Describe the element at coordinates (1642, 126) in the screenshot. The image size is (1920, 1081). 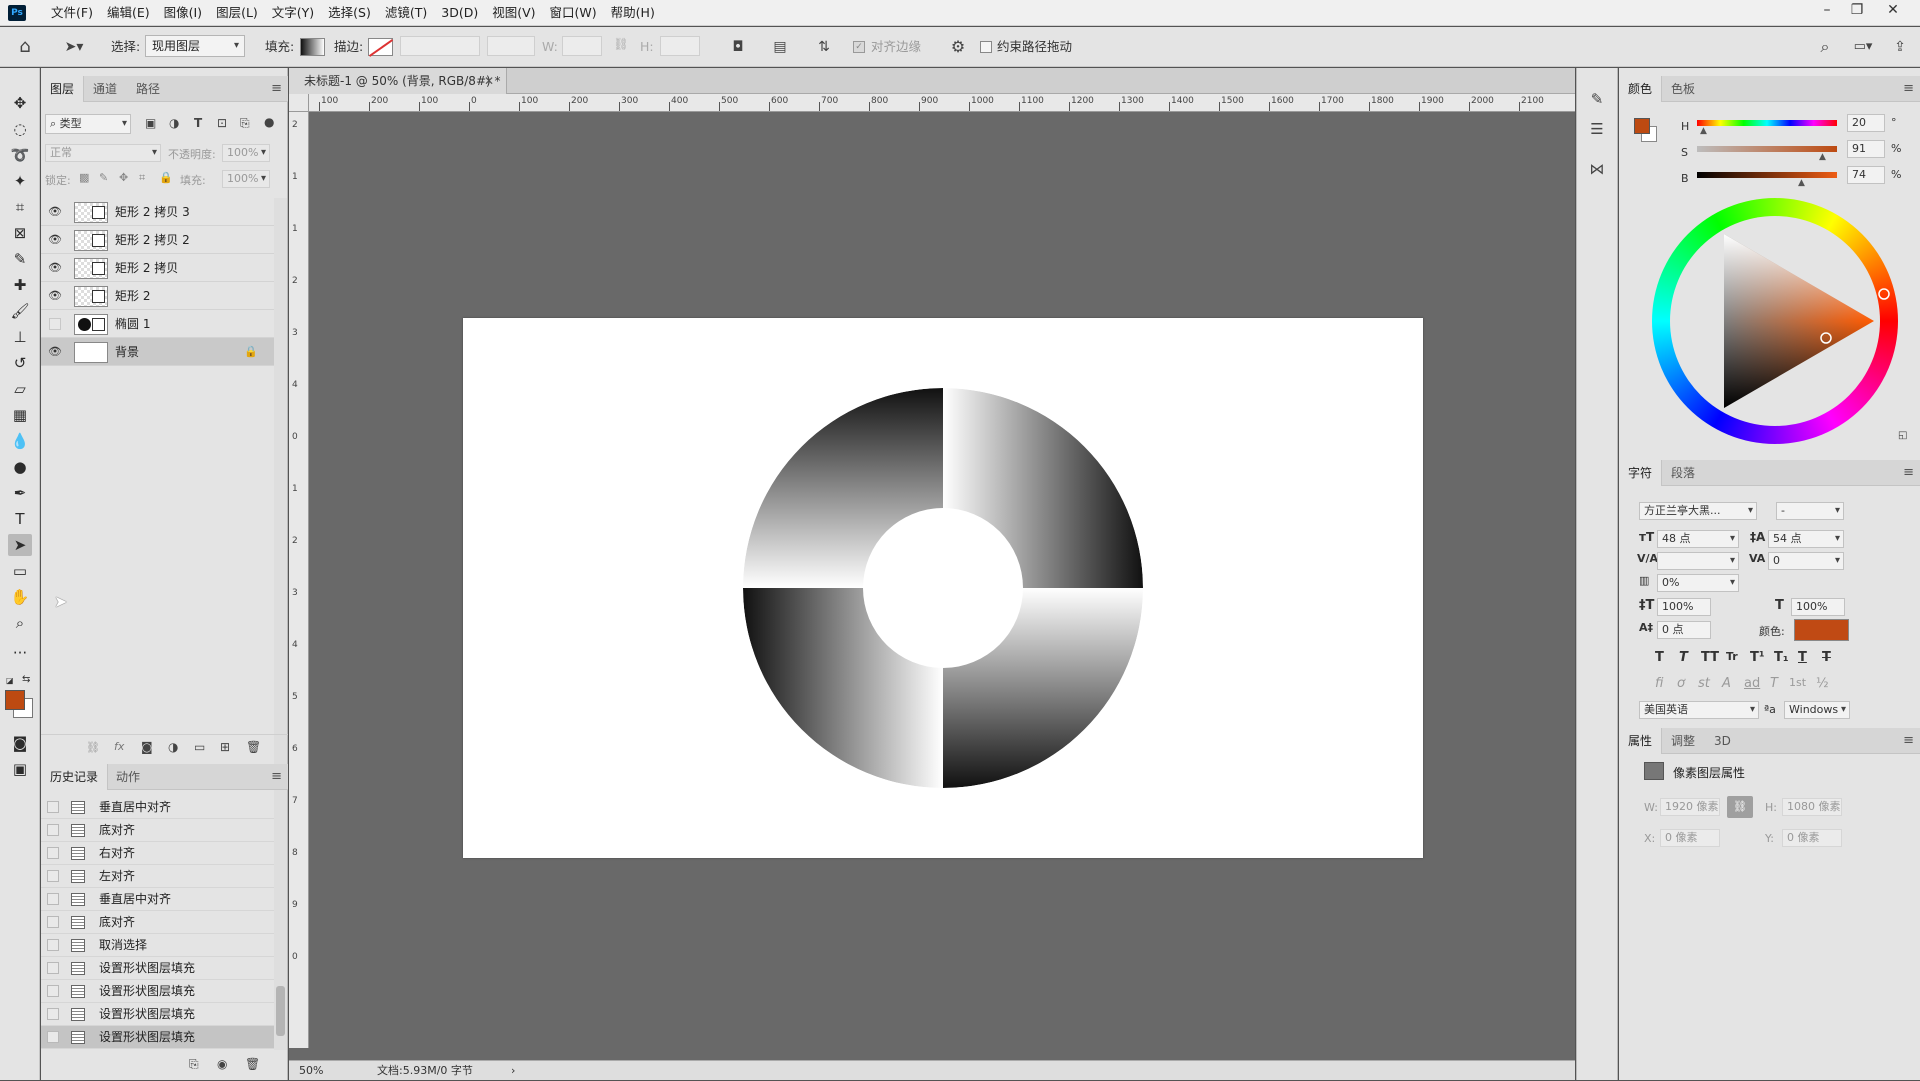
I see `fg-color-chip` at that location.